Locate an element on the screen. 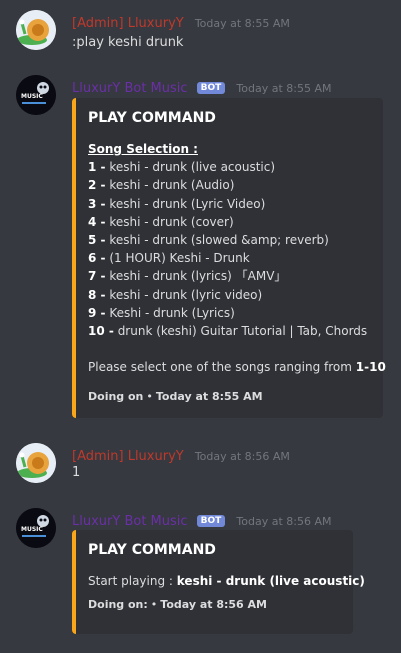 This screenshot has width=401, height=653. song-number: 2 - is located at coordinates (97, 185).